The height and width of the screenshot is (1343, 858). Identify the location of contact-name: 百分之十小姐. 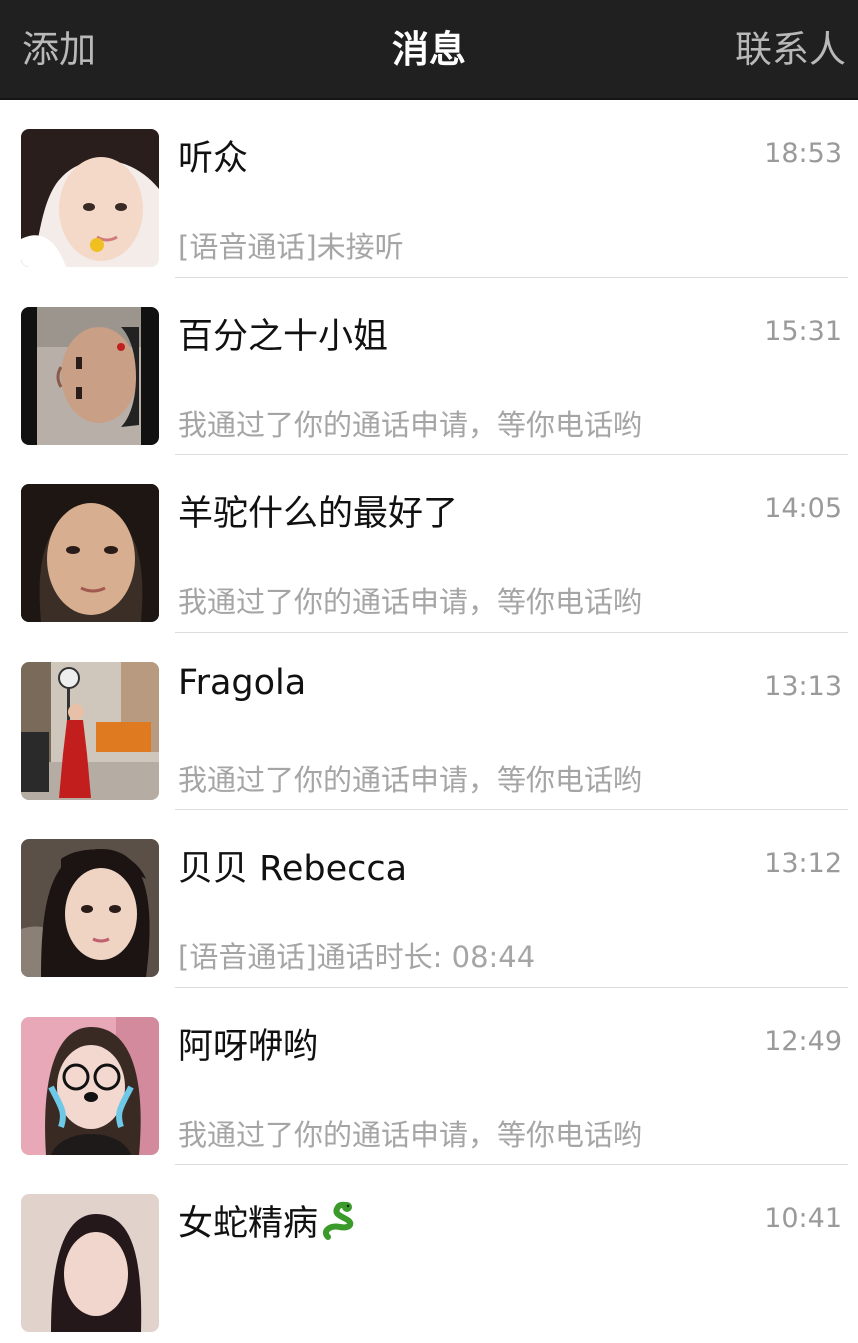
(283, 336).